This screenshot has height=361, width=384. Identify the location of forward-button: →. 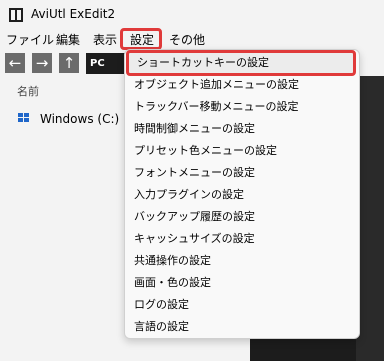
(42, 63).